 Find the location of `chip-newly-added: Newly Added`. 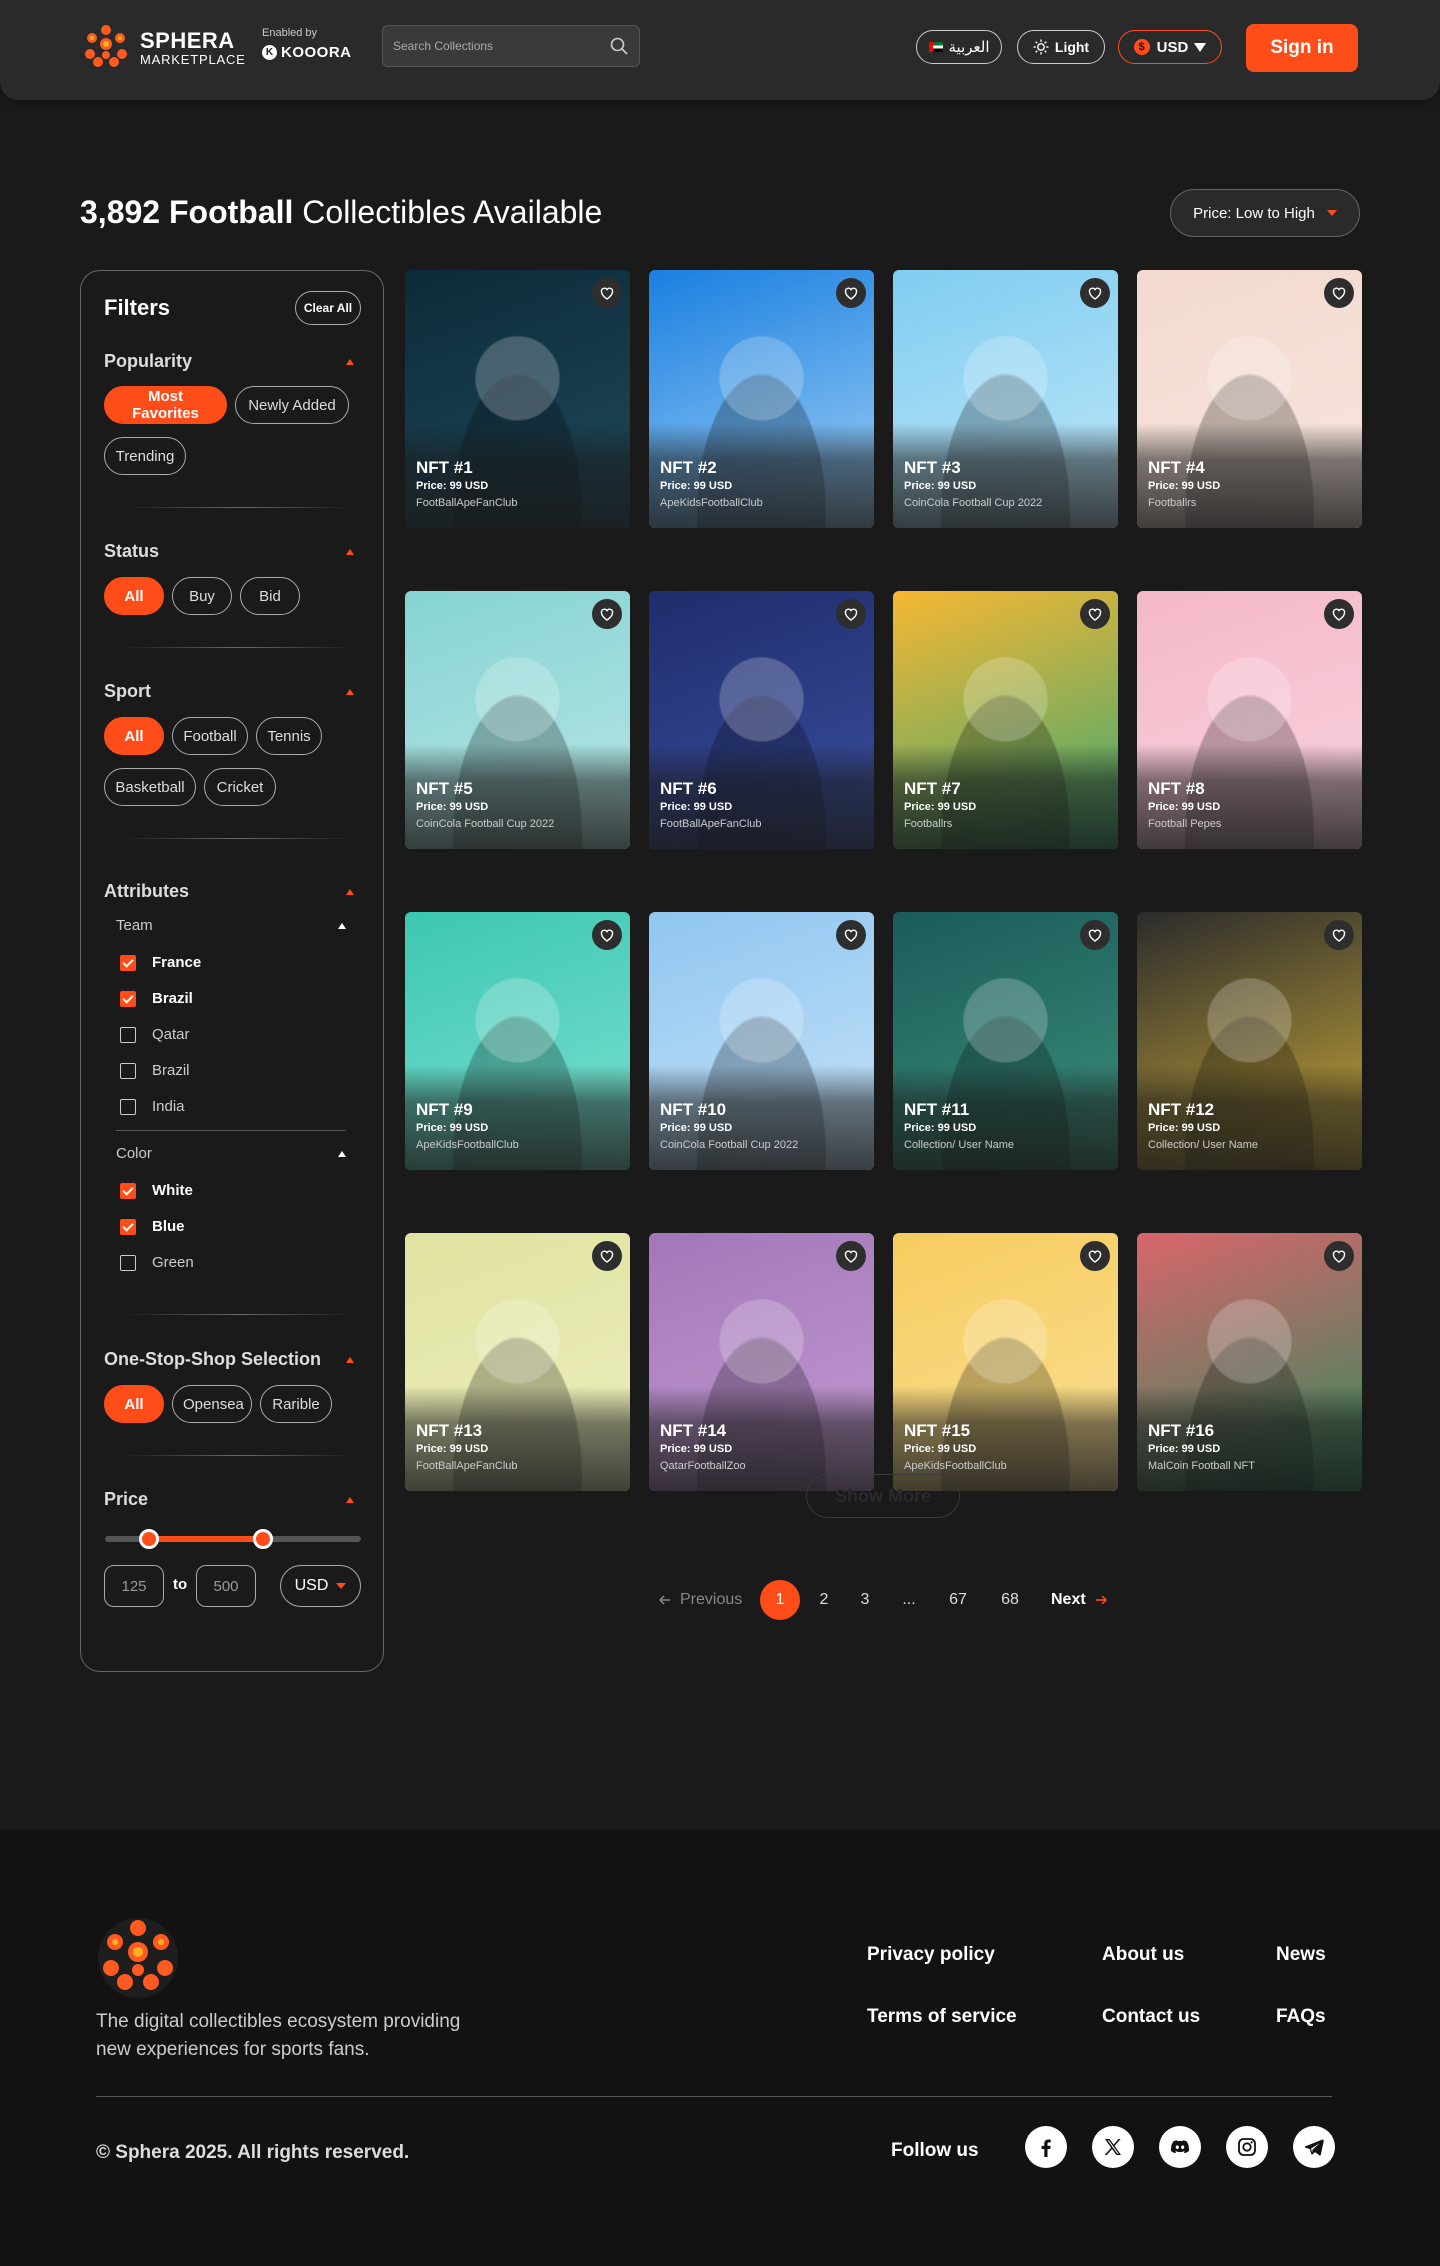

chip-newly-added: Newly Added is located at coordinates (292, 405).